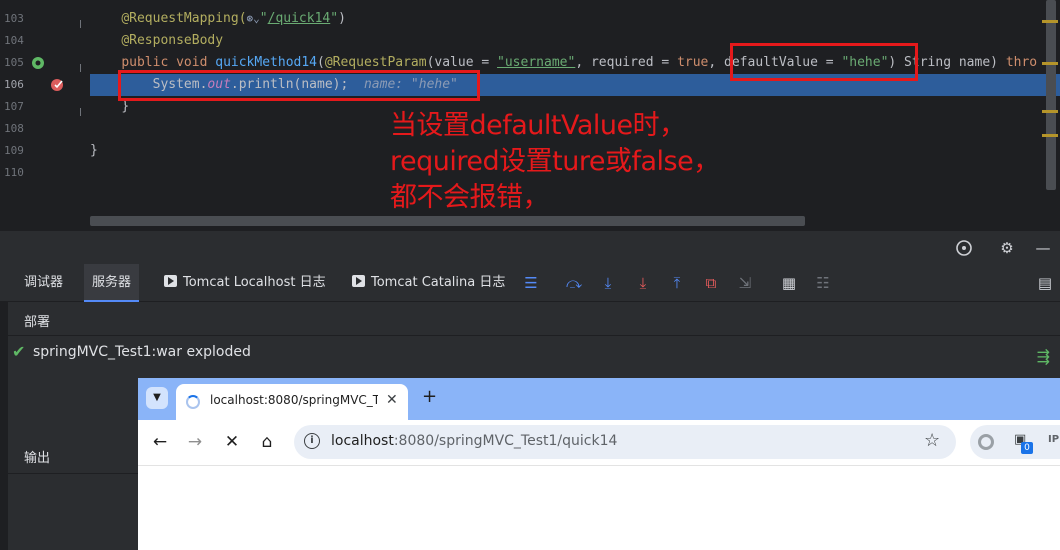 The height and width of the screenshot is (550, 1060). What do you see at coordinates (299, 85) in the screenshot?
I see `highlight-box-println` at bounding box center [299, 85].